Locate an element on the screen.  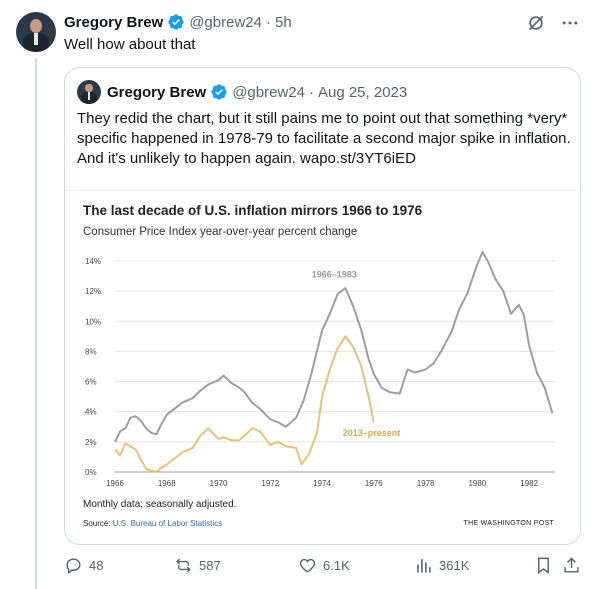
series-label-2013-present: 2013–present is located at coordinates (372, 433).